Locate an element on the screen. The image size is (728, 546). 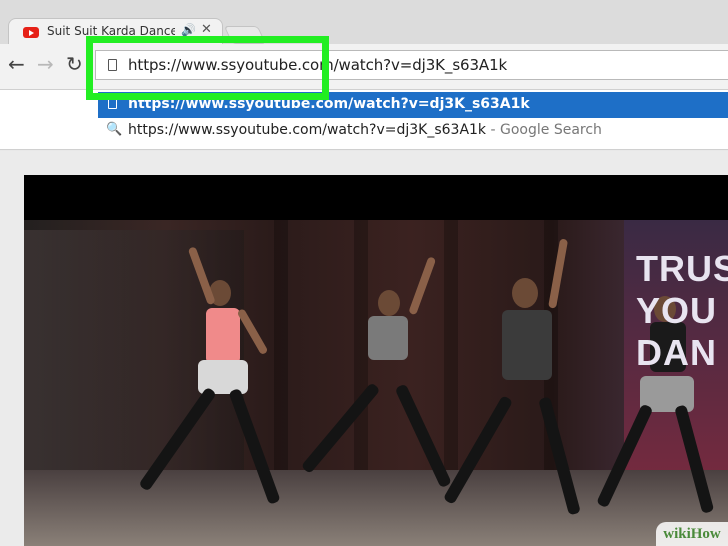
close-icon: ✕ is located at coordinates (206, 29).